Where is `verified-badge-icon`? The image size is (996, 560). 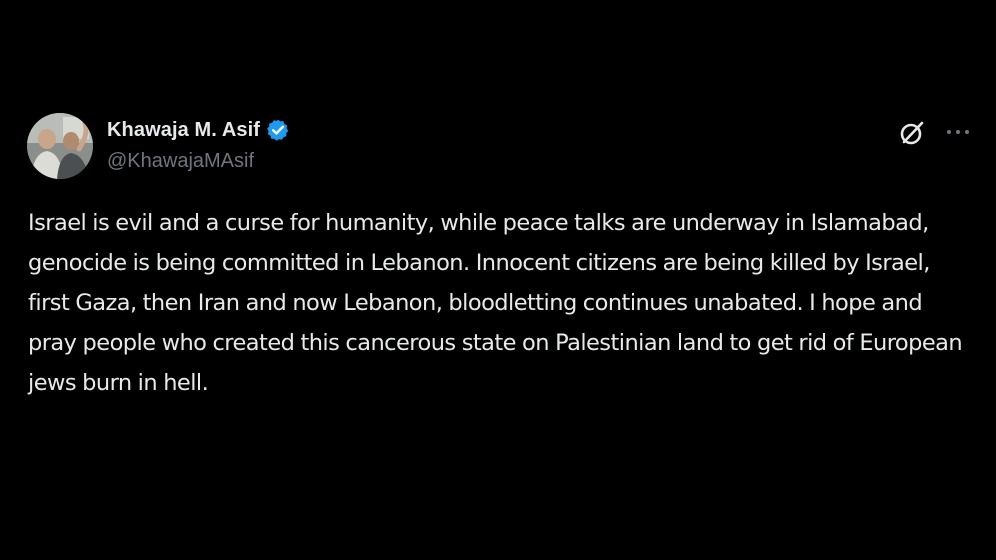 verified-badge-icon is located at coordinates (278, 130).